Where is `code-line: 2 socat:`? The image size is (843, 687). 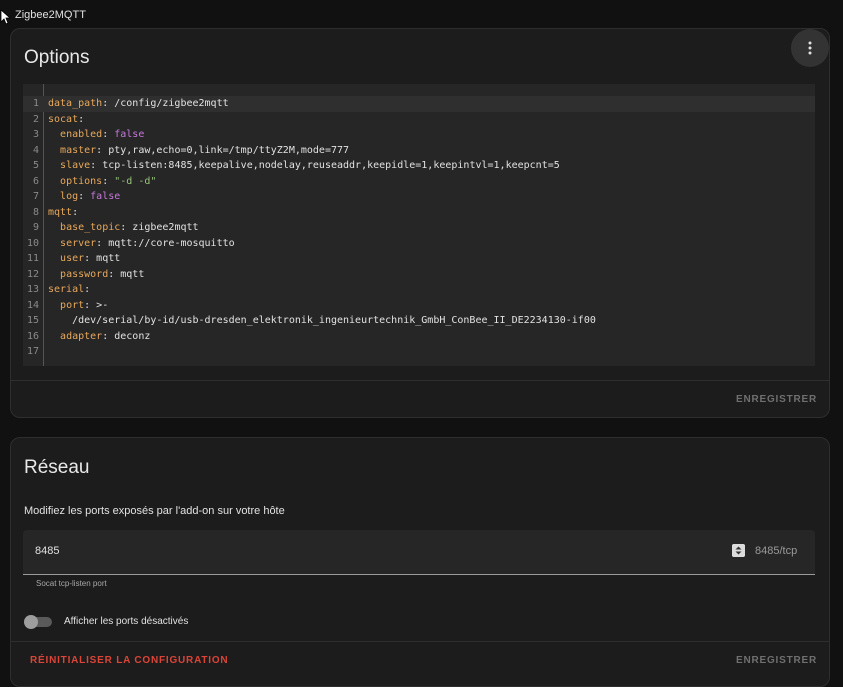
code-line: 2 socat: is located at coordinates (419, 120).